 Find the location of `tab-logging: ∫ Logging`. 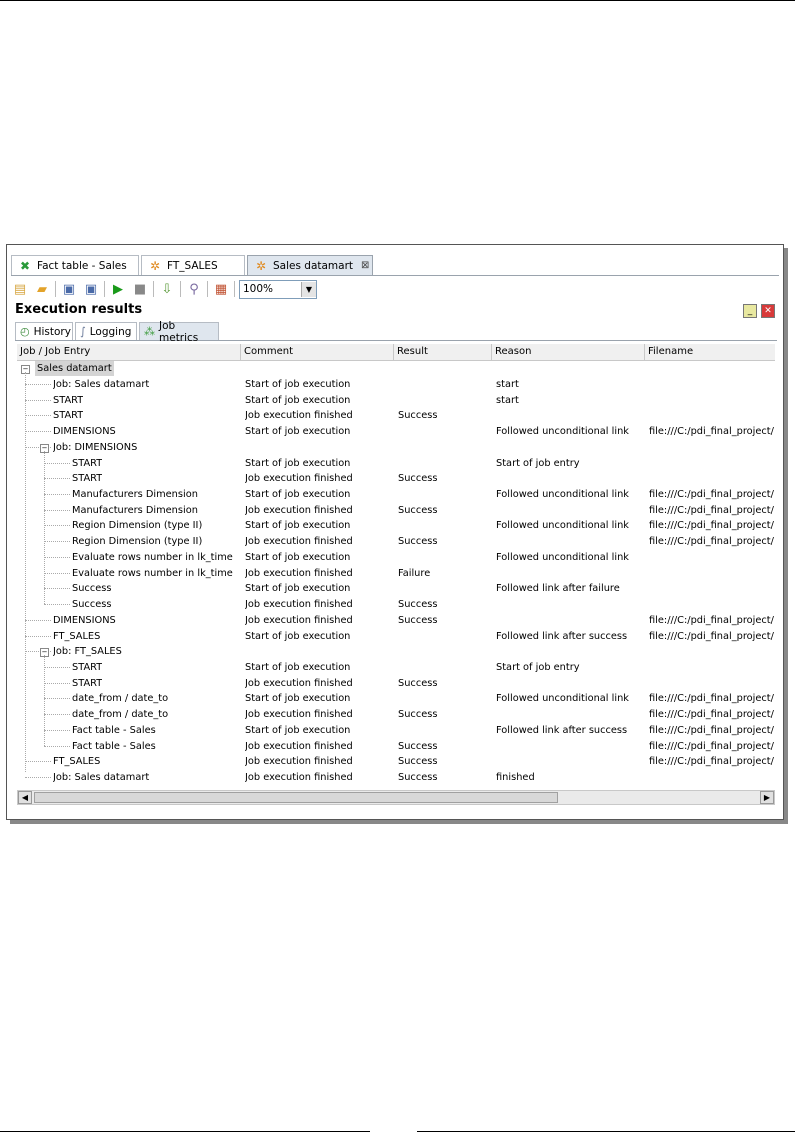

tab-logging: ∫ Logging is located at coordinates (106, 331).